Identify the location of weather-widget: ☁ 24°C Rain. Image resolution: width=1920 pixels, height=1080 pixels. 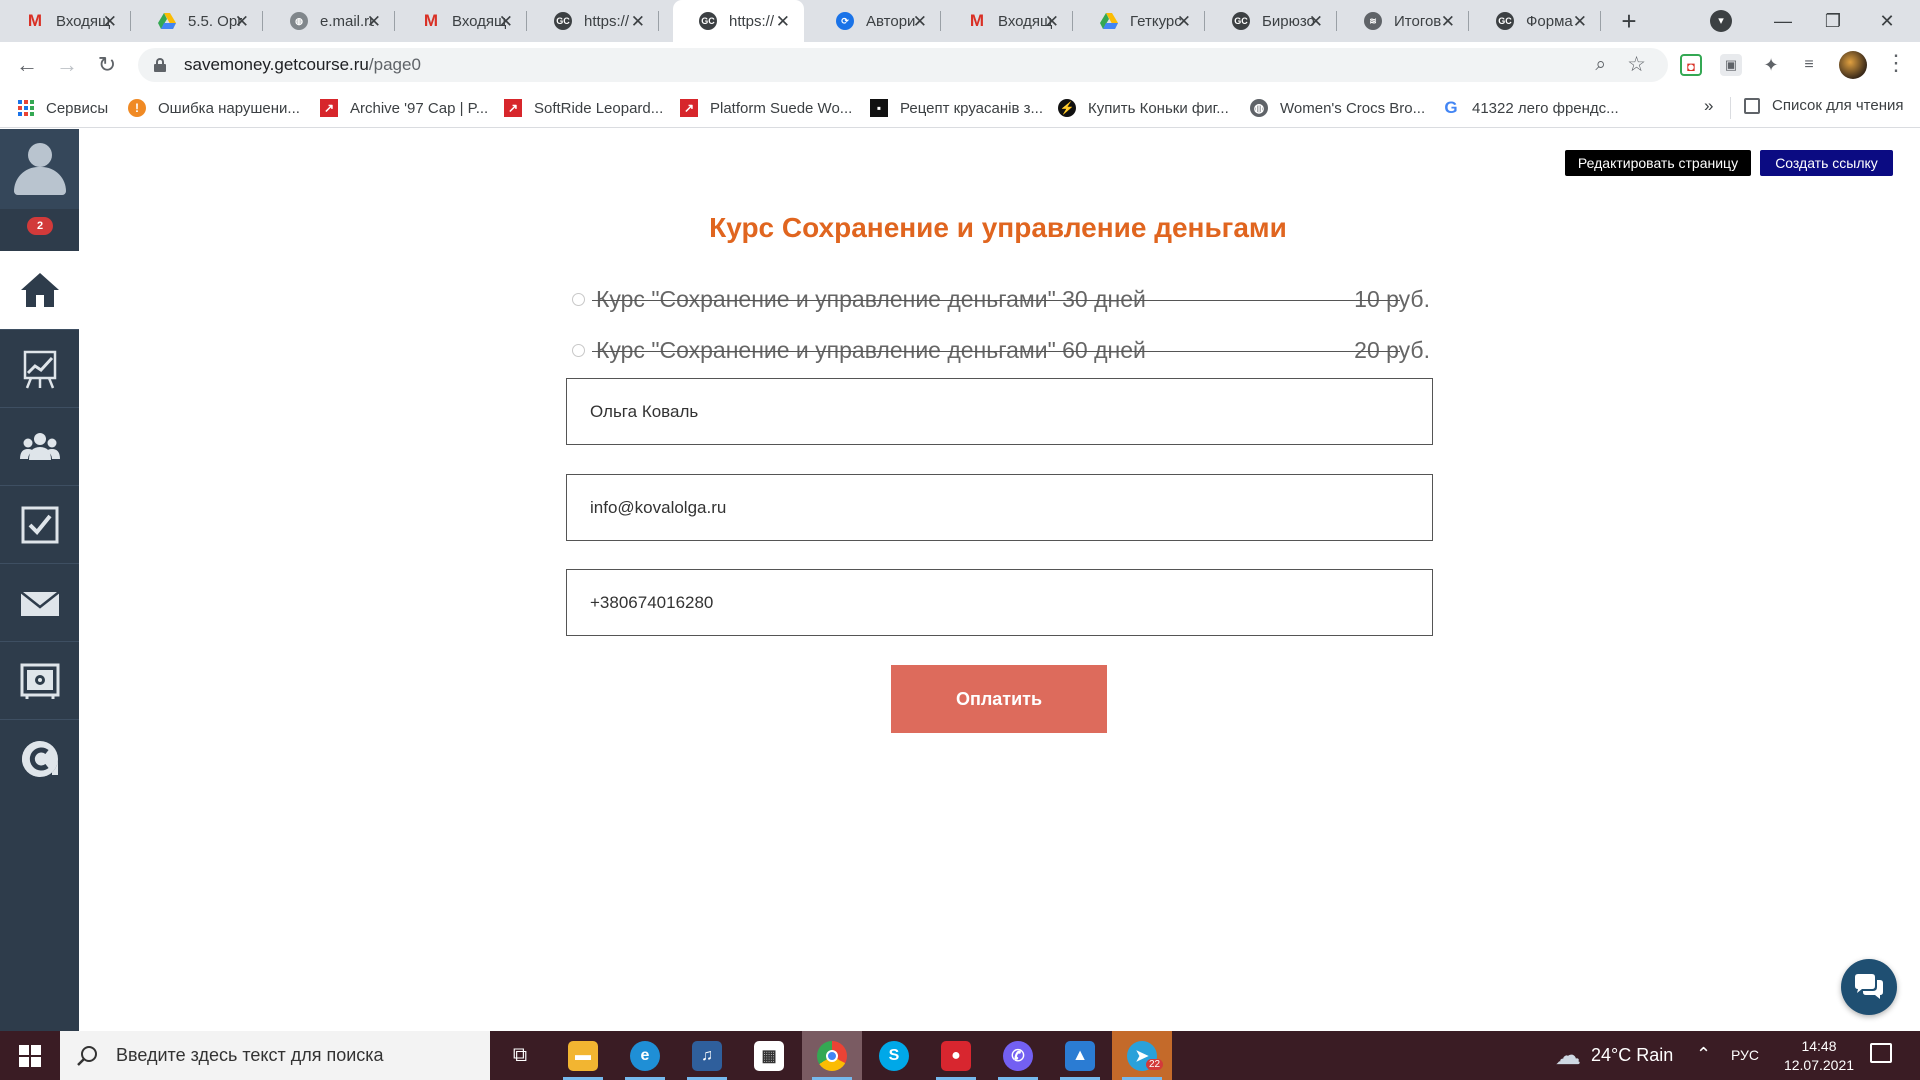
(1614, 1055).